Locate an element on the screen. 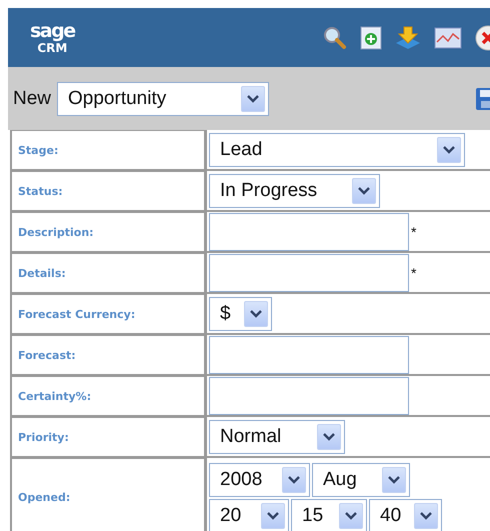 This screenshot has height=531, width=490. field-label: Priority: is located at coordinates (109, 436).